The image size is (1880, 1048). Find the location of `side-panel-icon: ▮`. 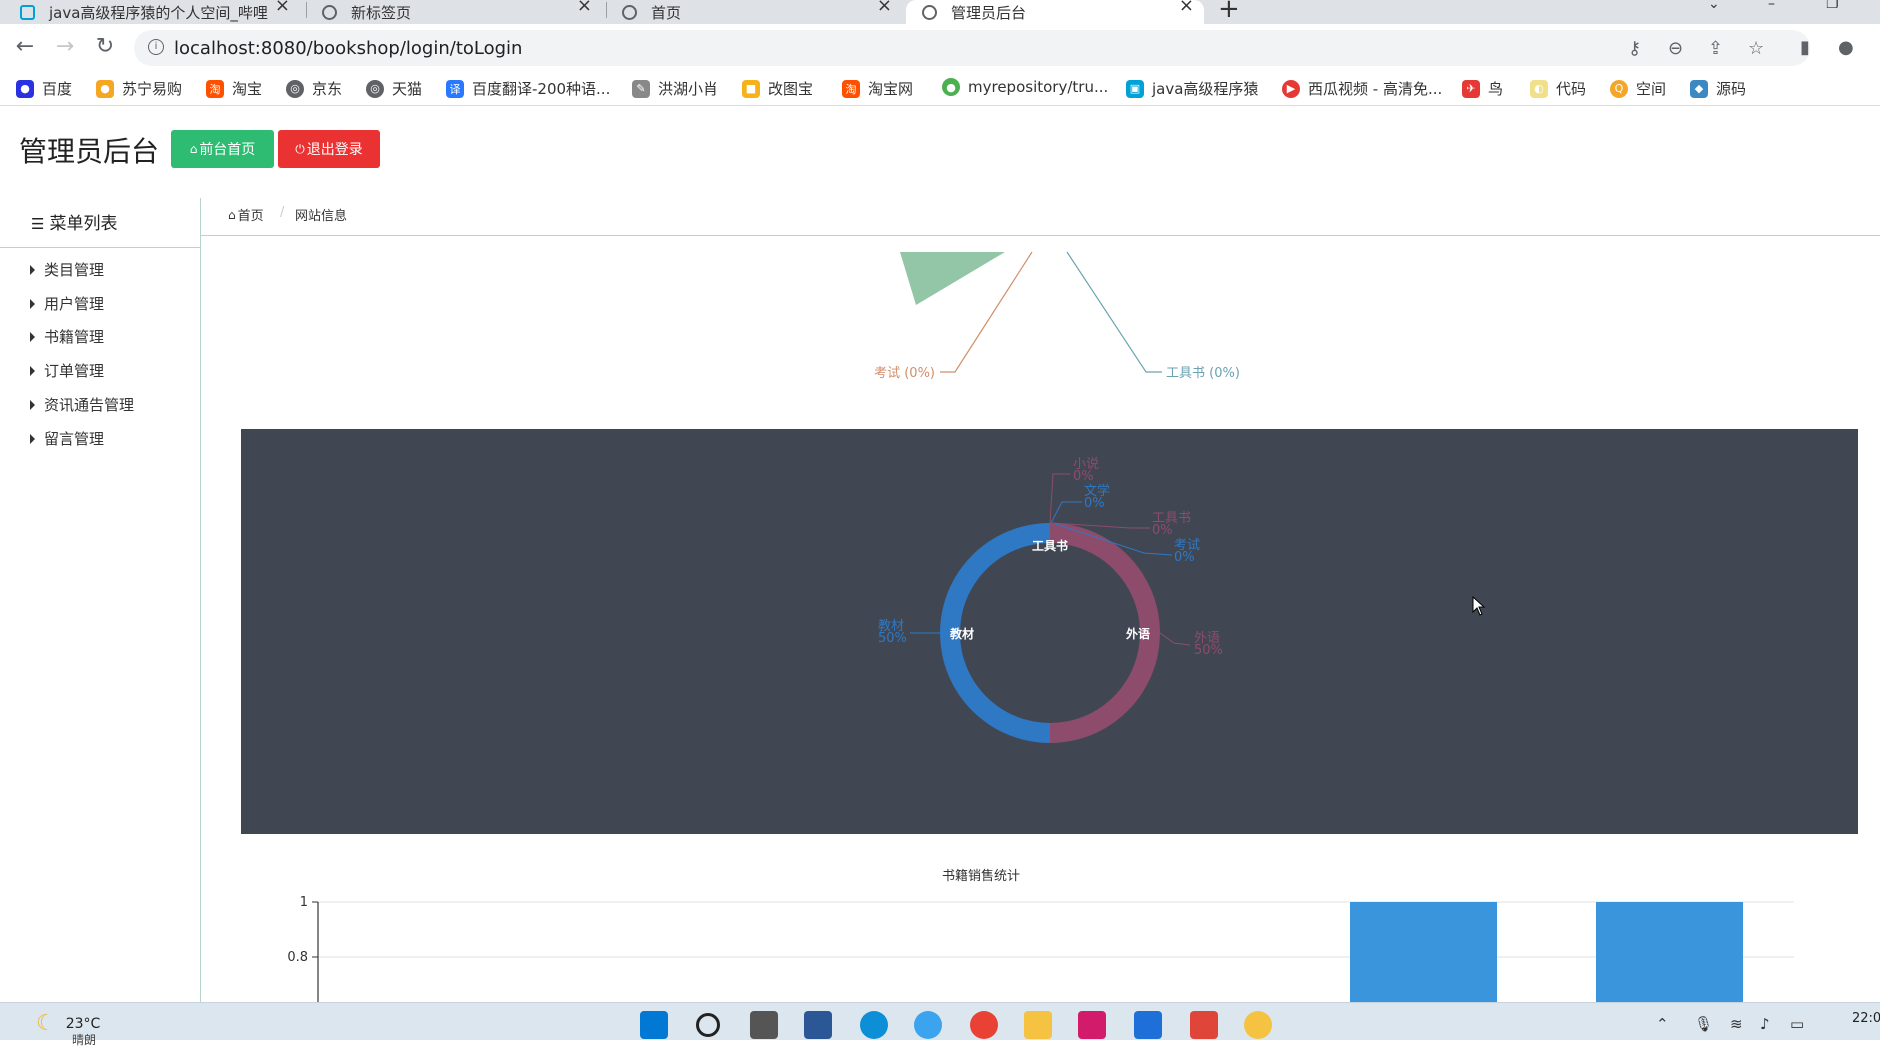

side-panel-icon: ▮ is located at coordinates (1805, 47).